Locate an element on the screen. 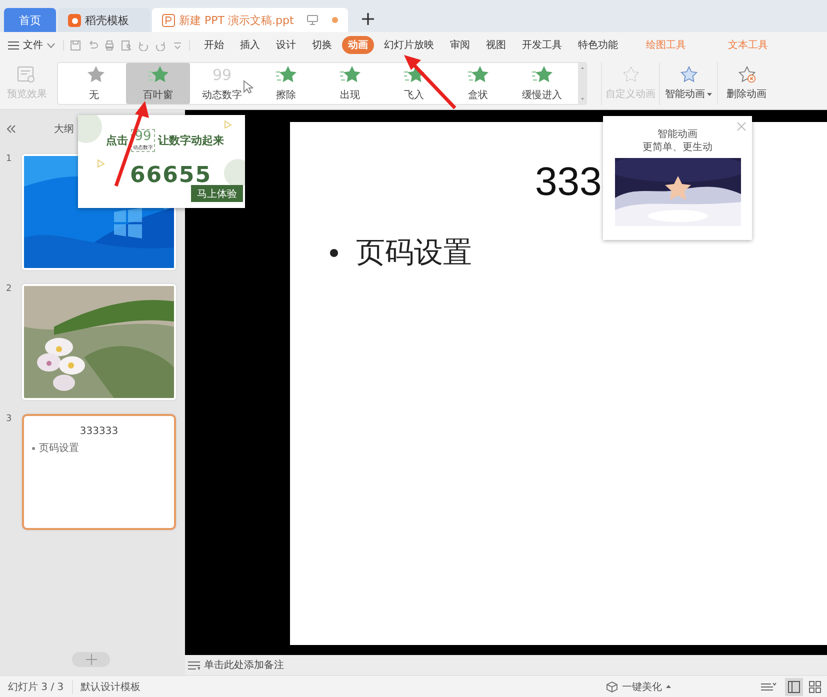 This screenshot has height=697, width=827. tip-subtitle: 更简单、更生动 is located at coordinates (677, 147).